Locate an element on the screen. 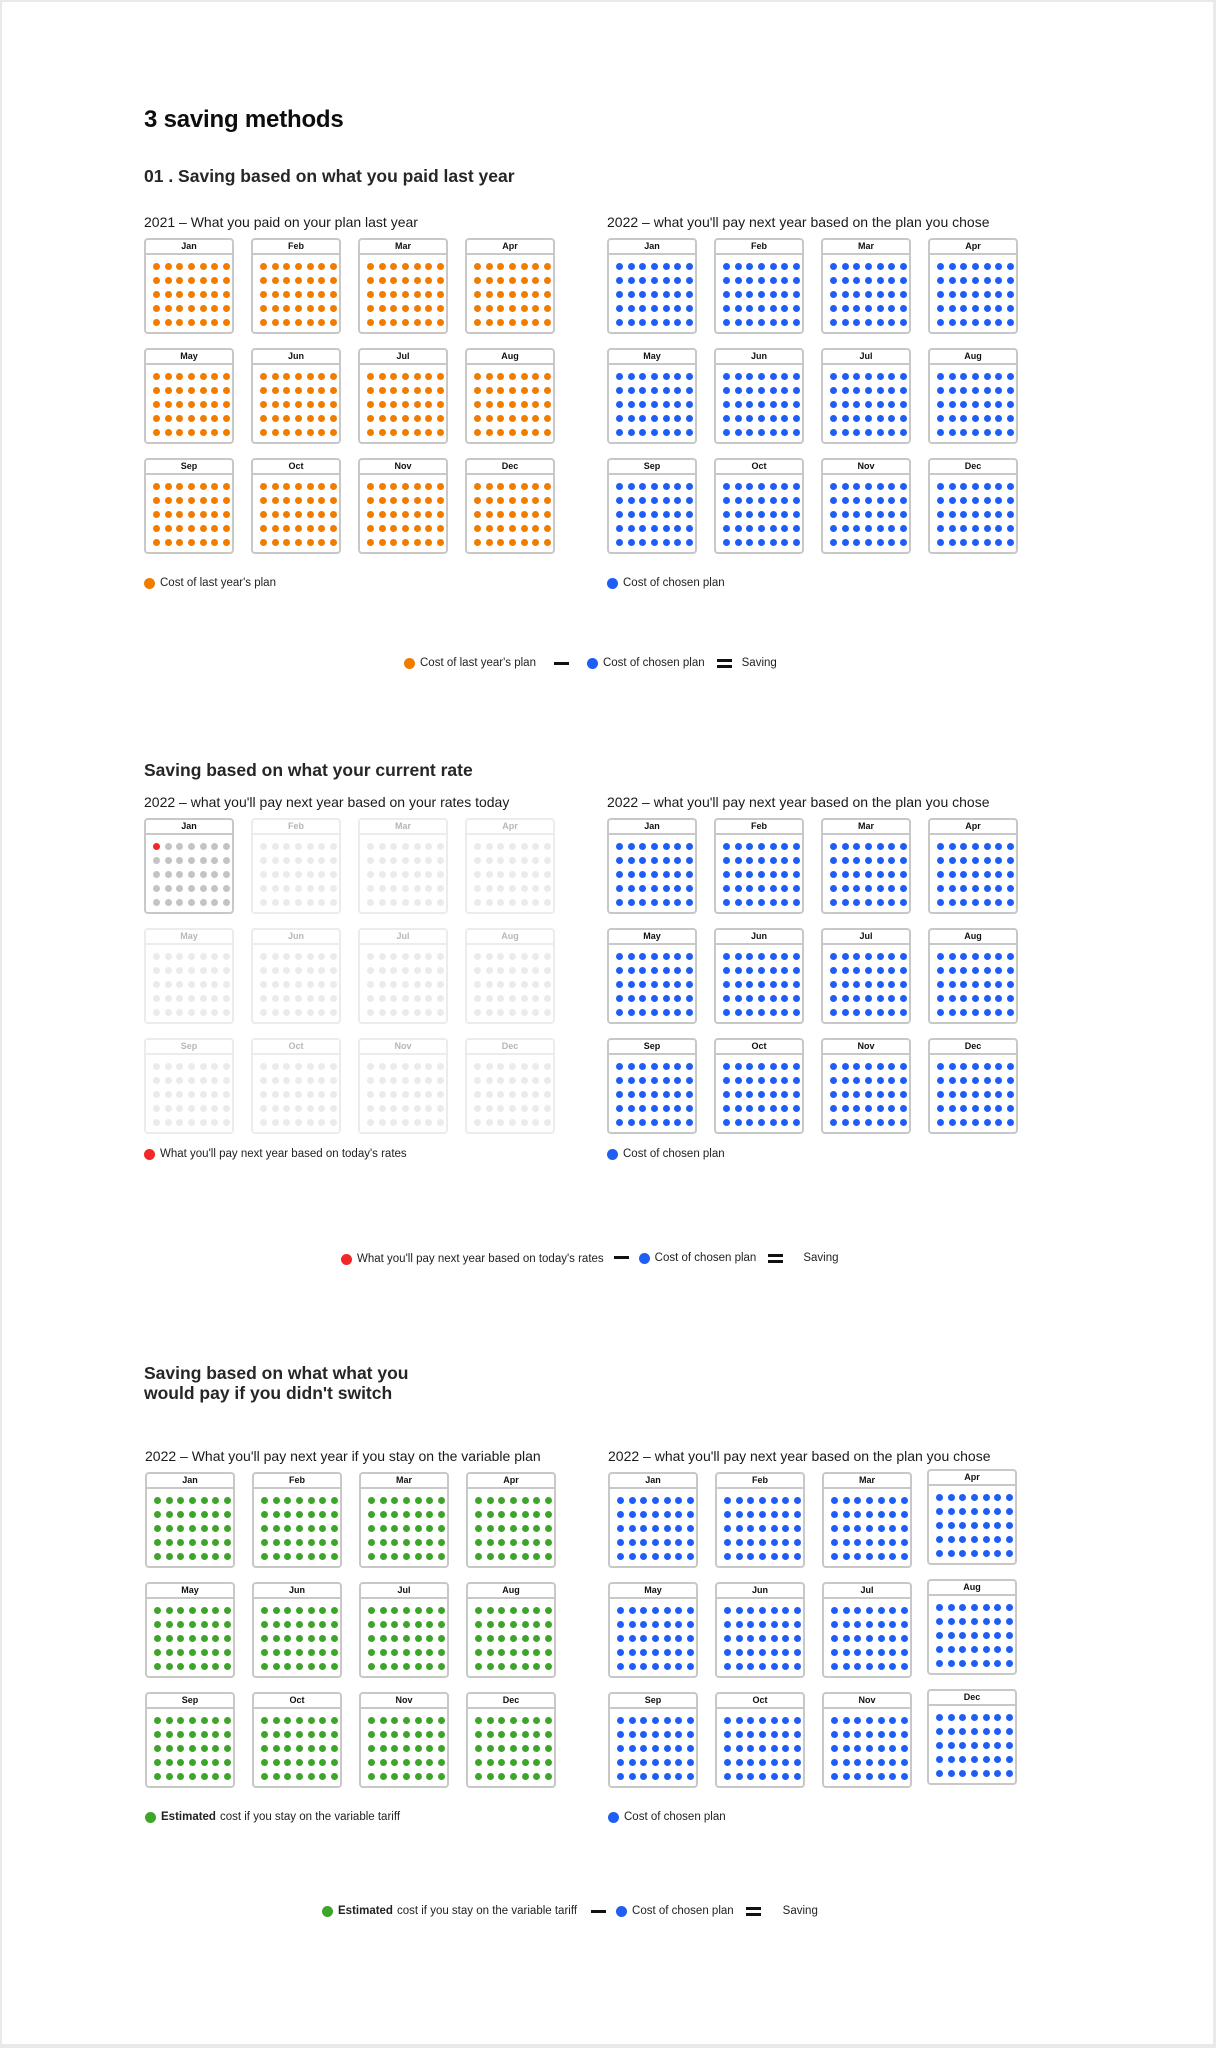  legend-dot-icon is located at coordinates (150, 1817).